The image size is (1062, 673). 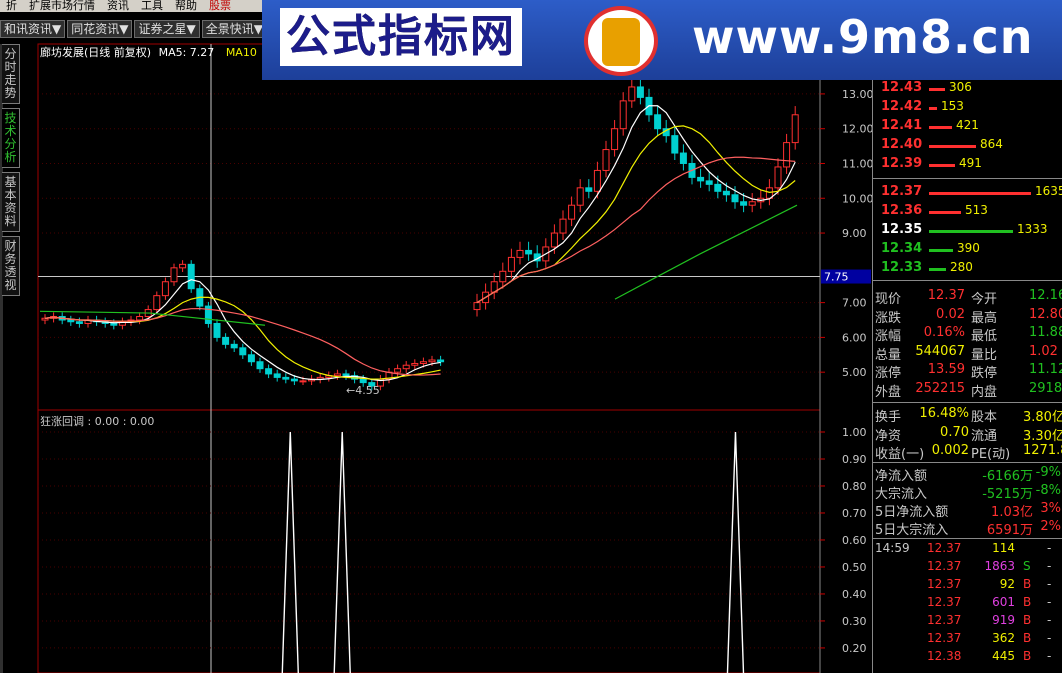 What do you see at coordinates (902, 87) in the screenshot?
I see `ask-price: 12.43` at bounding box center [902, 87].